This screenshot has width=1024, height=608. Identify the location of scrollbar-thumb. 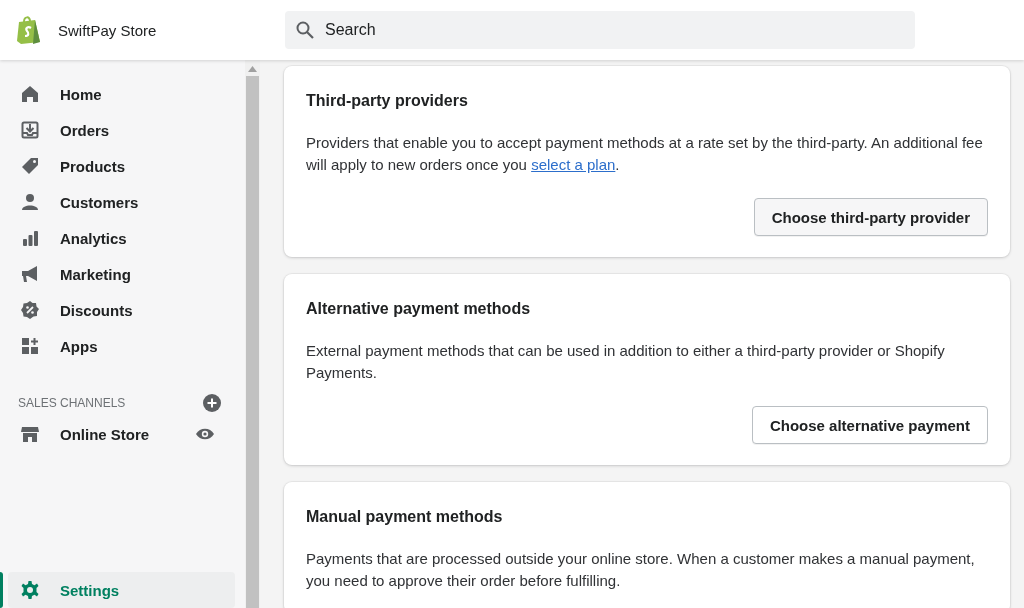
(252, 342).